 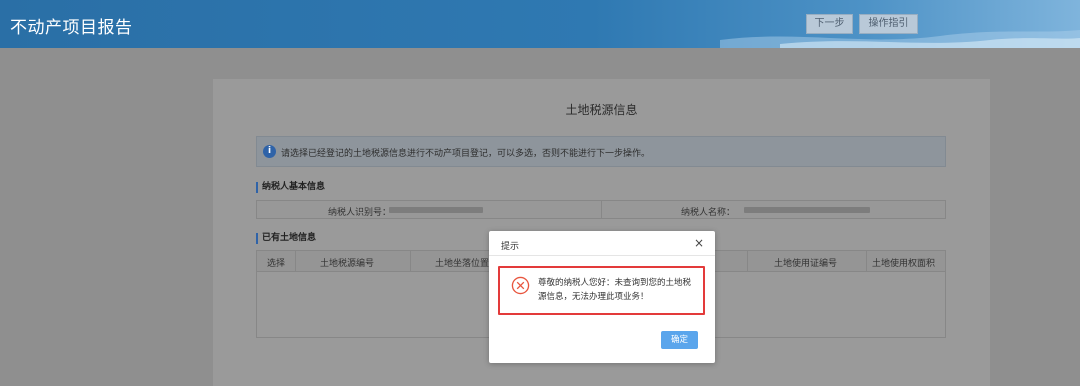 I want to click on guide-button: 操作指引, so click(x=888, y=24).